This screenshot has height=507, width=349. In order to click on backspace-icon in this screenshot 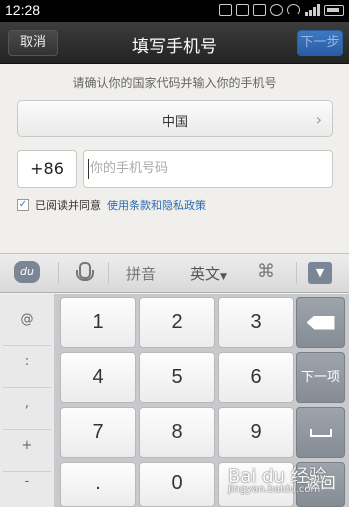, I will do `click(320, 322)`.